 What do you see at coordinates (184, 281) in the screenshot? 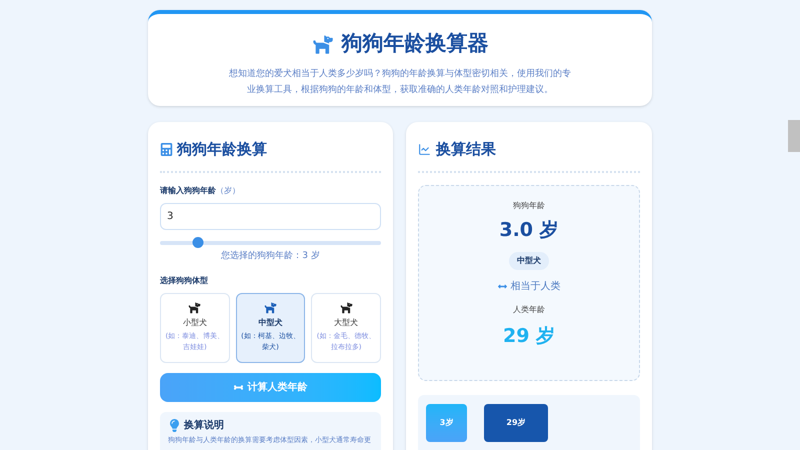
I see `size-label: 选择狗狗体型` at bounding box center [184, 281].